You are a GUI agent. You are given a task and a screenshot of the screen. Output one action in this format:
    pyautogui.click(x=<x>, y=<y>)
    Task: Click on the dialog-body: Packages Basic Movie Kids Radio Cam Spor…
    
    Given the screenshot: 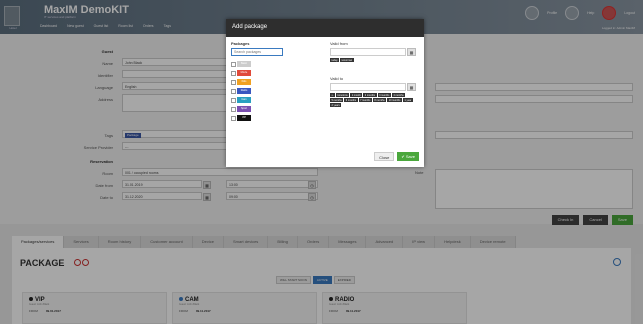 What is the action you would take?
    pyautogui.click(x=325, y=102)
    